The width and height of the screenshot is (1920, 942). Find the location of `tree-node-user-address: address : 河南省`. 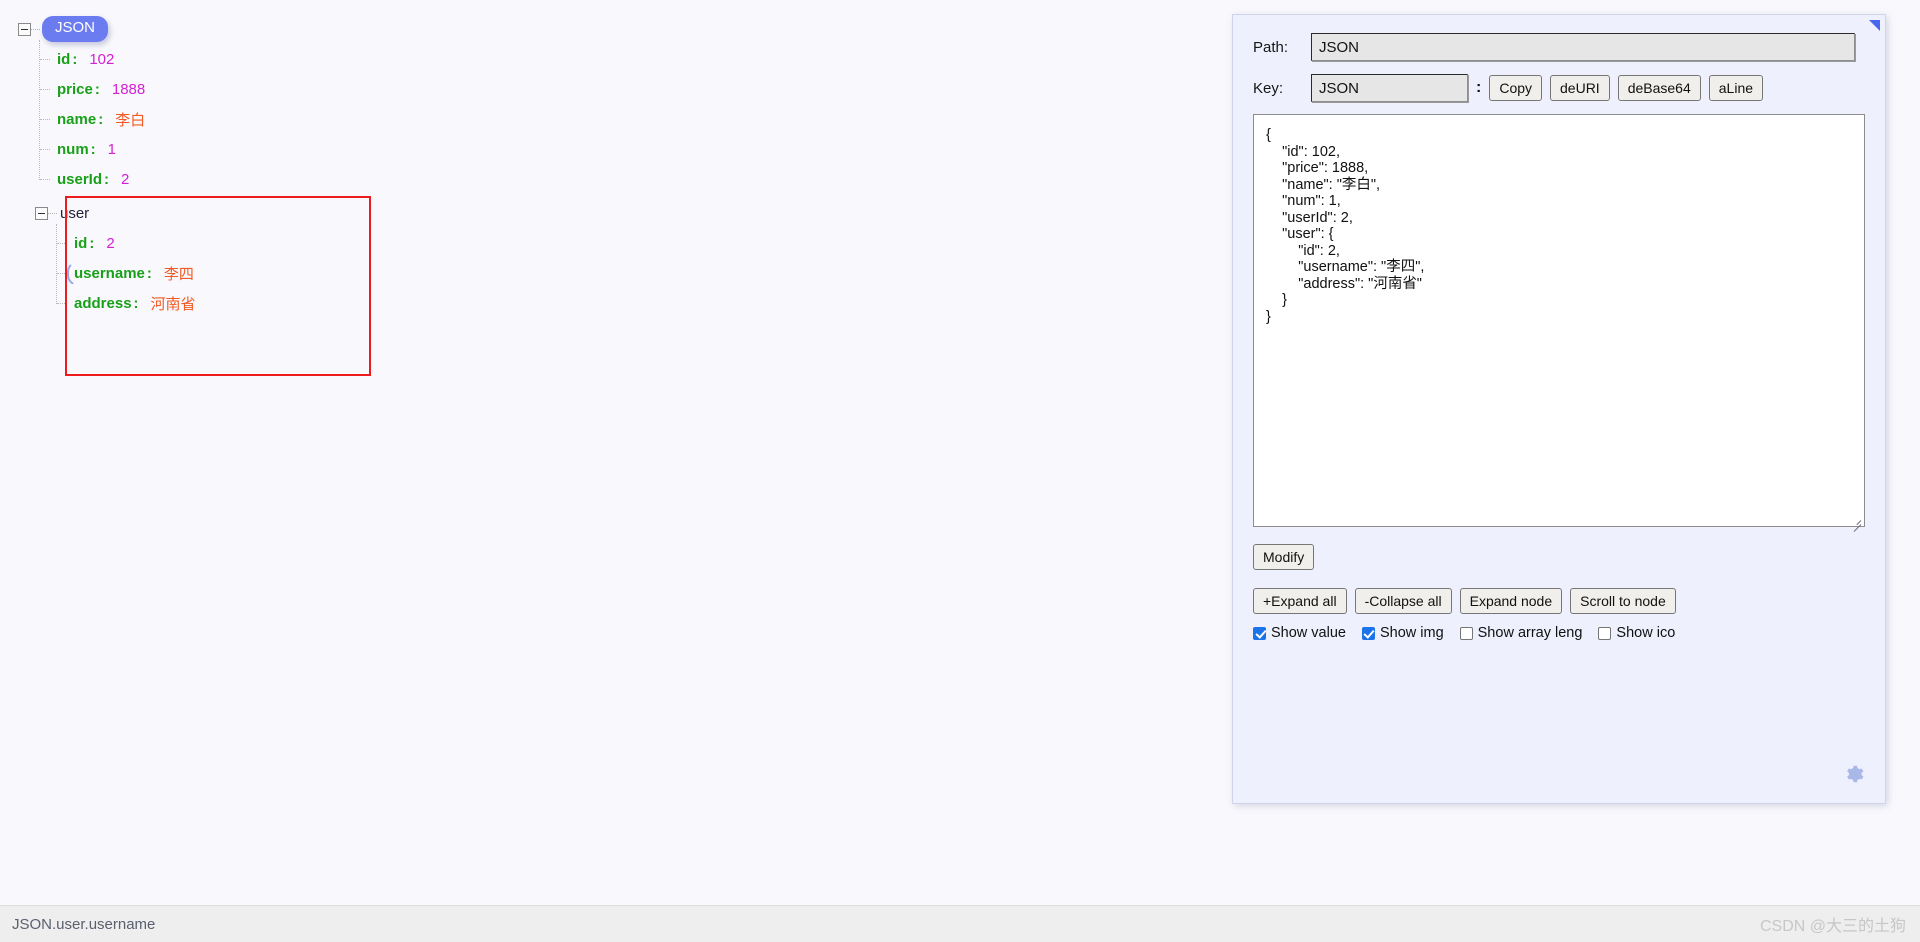

tree-node-user-address: address : 河南省 is located at coordinates (126, 303).